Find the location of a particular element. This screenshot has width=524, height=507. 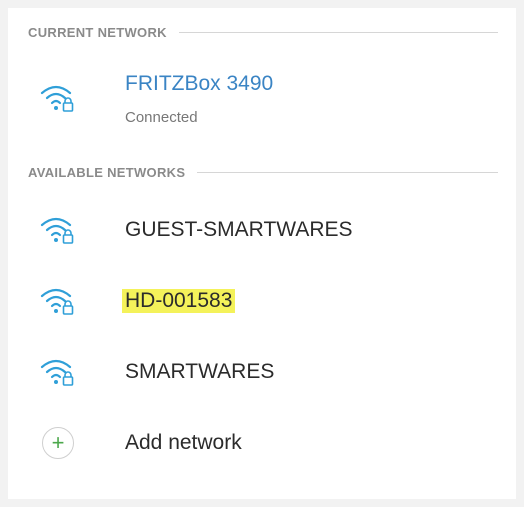

plus-icon-wrapper: + is located at coordinates (58, 443).